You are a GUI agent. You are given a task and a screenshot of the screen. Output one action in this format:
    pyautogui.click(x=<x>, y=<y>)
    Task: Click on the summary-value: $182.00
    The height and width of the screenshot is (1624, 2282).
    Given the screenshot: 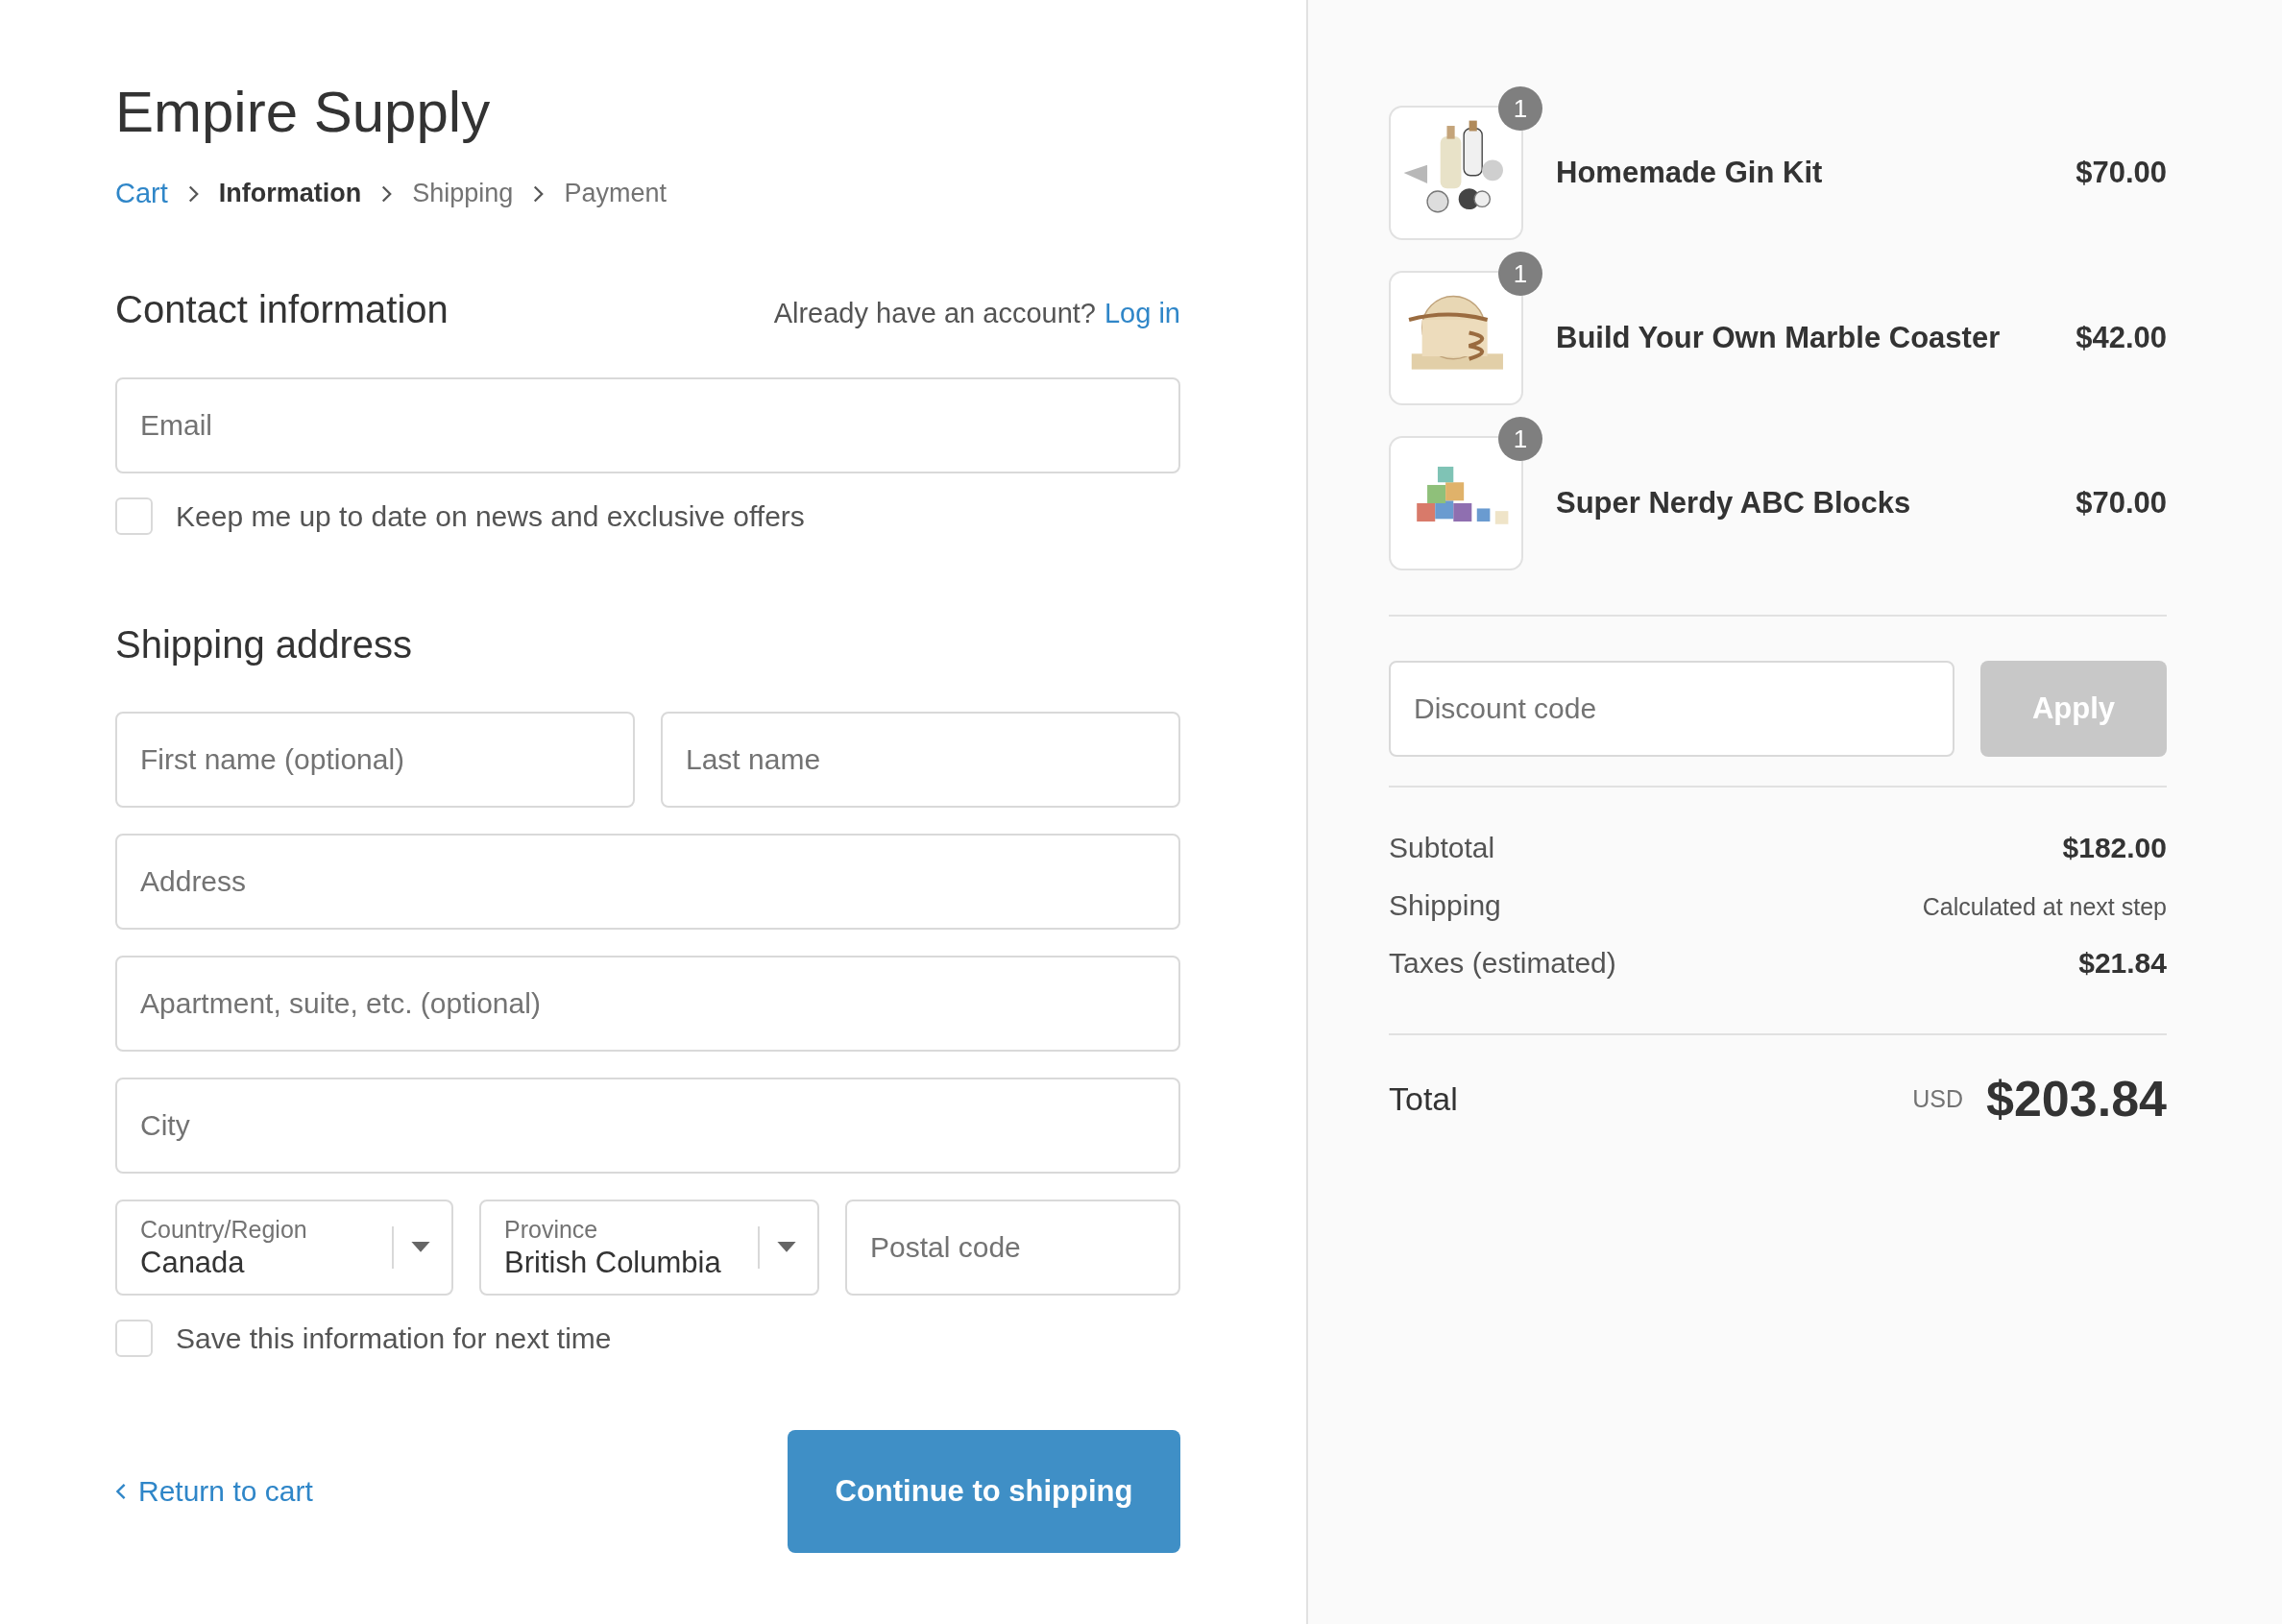 What is the action you would take?
    pyautogui.click(x=2114, y=848)
    